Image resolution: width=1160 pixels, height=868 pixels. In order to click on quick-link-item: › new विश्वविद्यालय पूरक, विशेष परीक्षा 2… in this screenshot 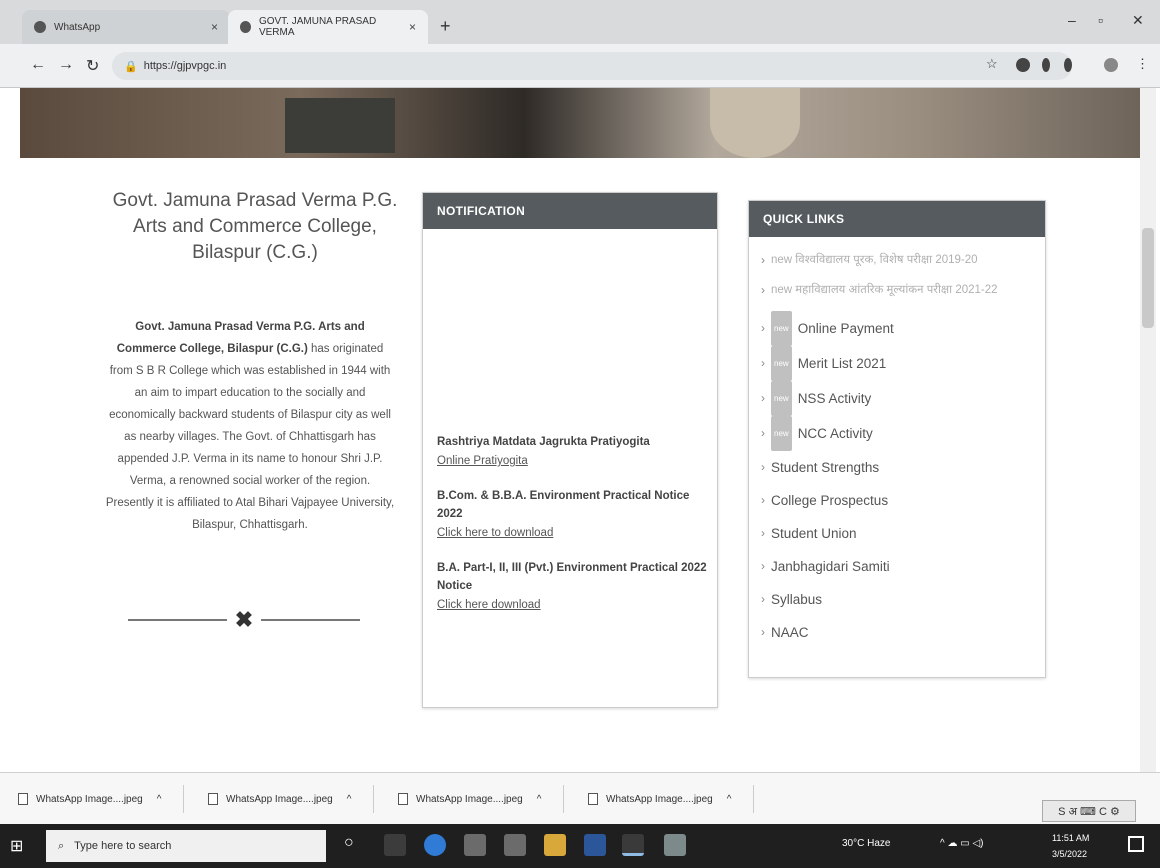, I will do `click(897, 260)`.